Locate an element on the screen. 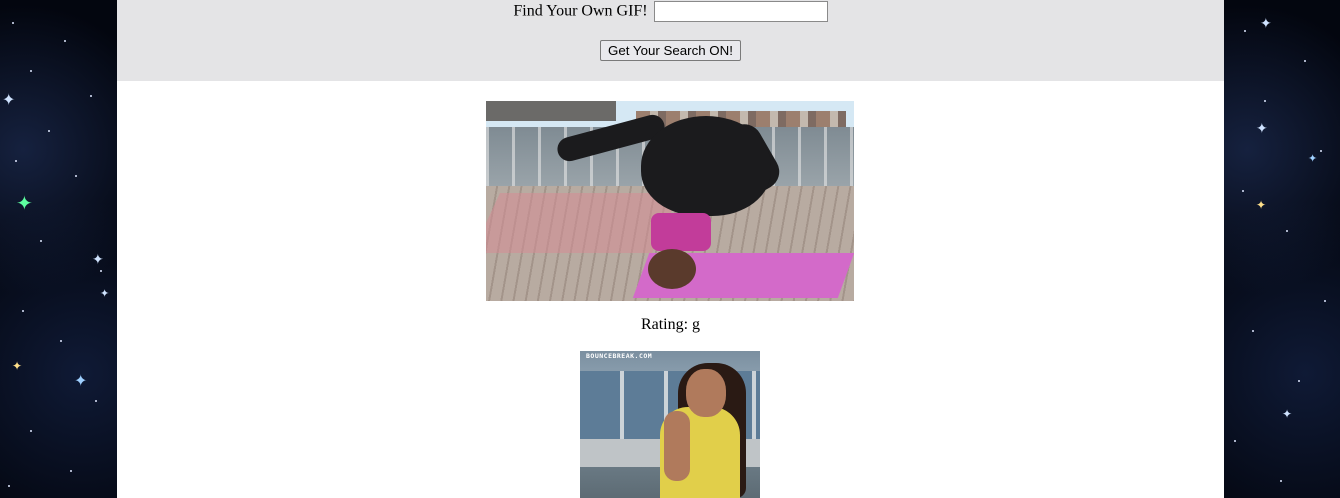 Image resolution: width=1340 pixels, height=498 pixels. search-button: Get Your Search ON! is located at coordinates (670, 50).